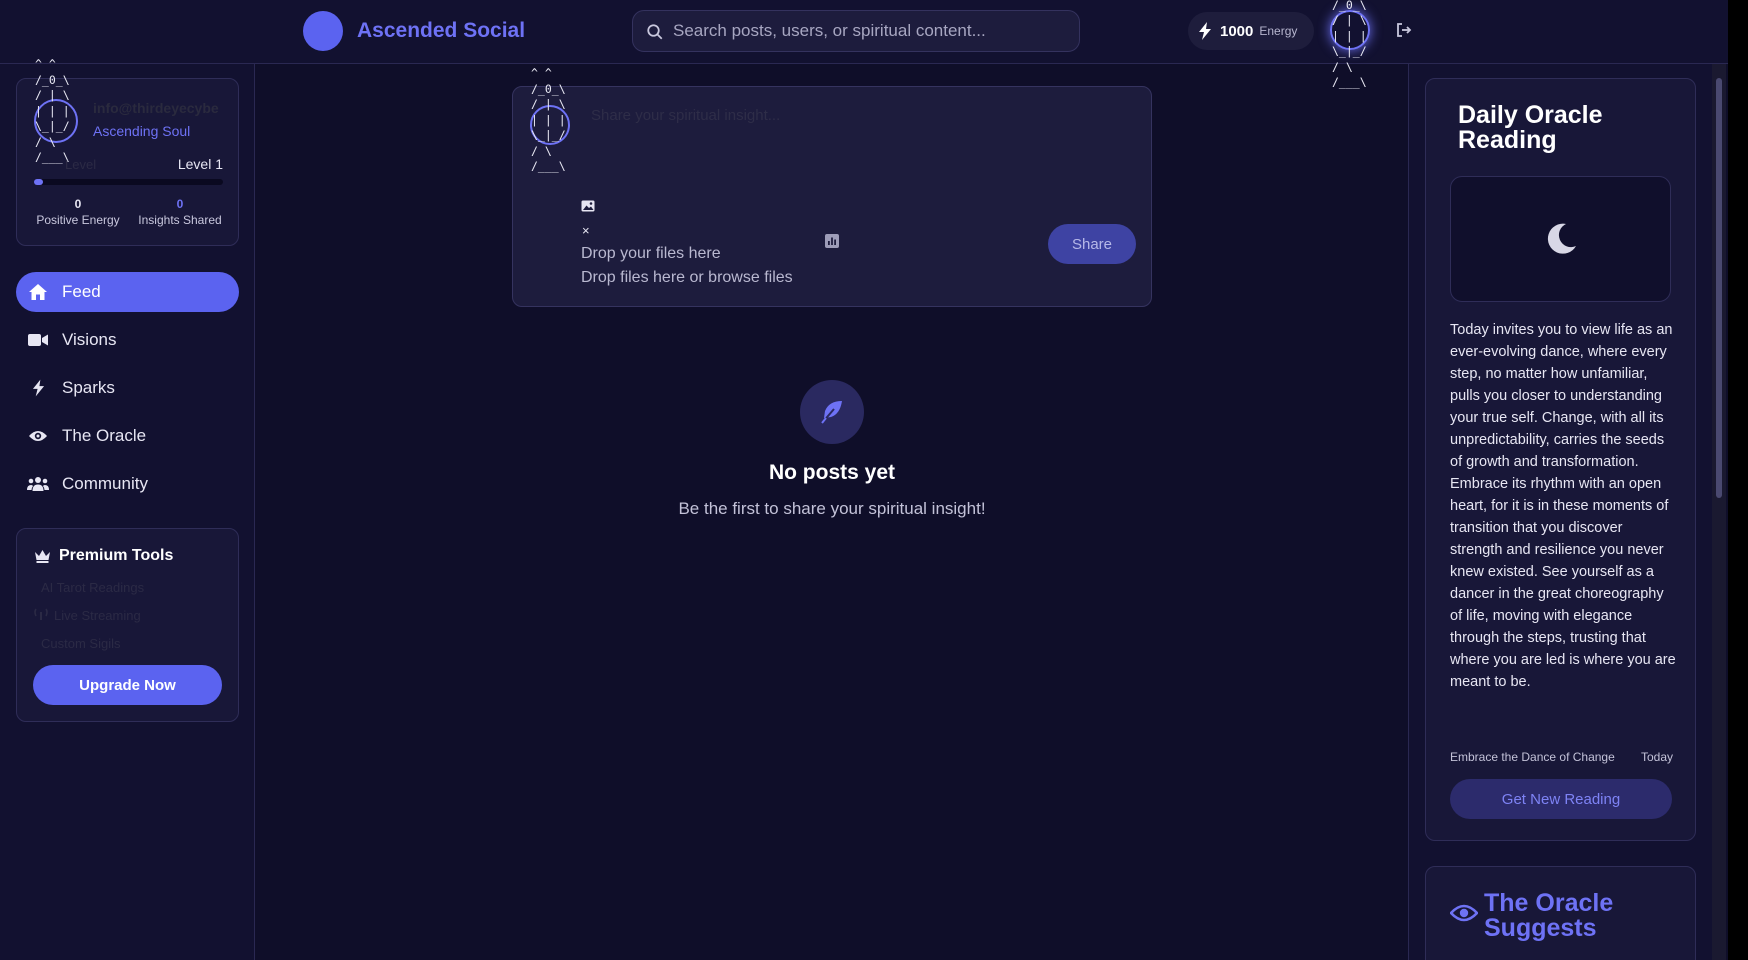  Describe the element at coordinates (180, 212) in the screenshot. I see `insights-shared-stat: 0 Insights Shared` at that location.